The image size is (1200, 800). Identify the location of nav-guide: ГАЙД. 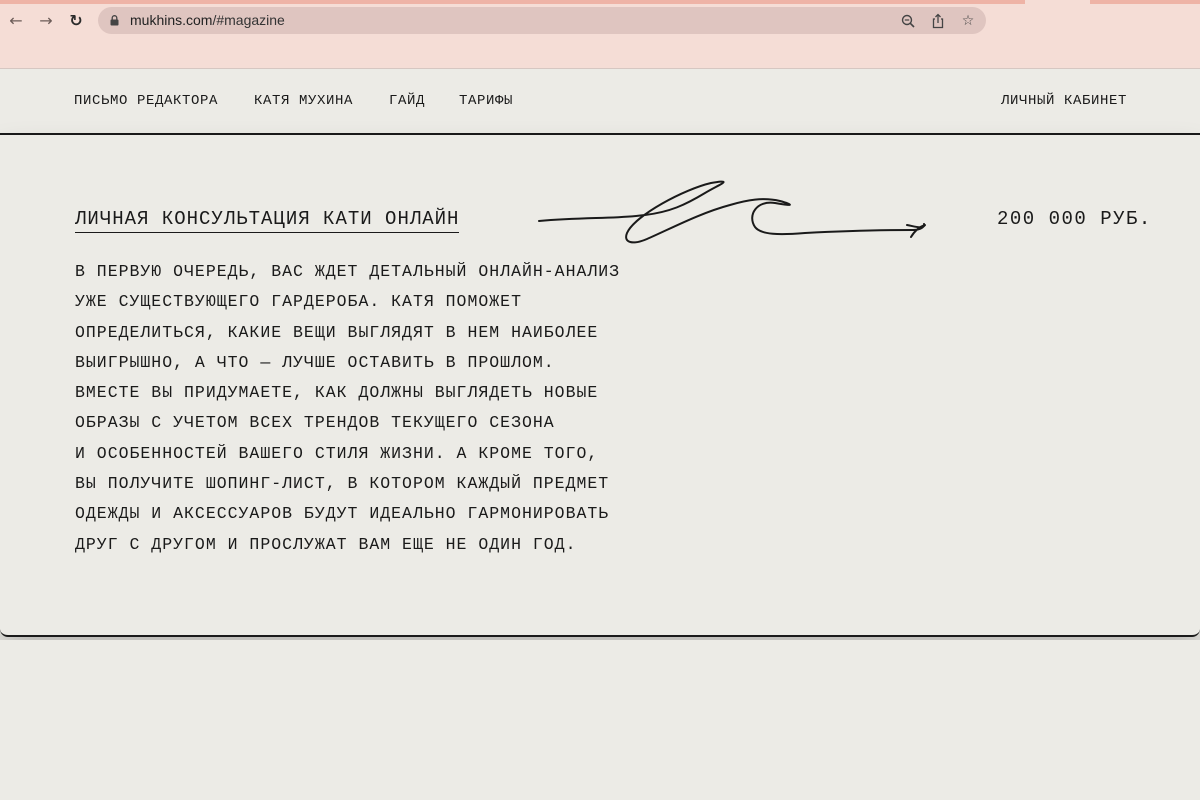
(407, 101).